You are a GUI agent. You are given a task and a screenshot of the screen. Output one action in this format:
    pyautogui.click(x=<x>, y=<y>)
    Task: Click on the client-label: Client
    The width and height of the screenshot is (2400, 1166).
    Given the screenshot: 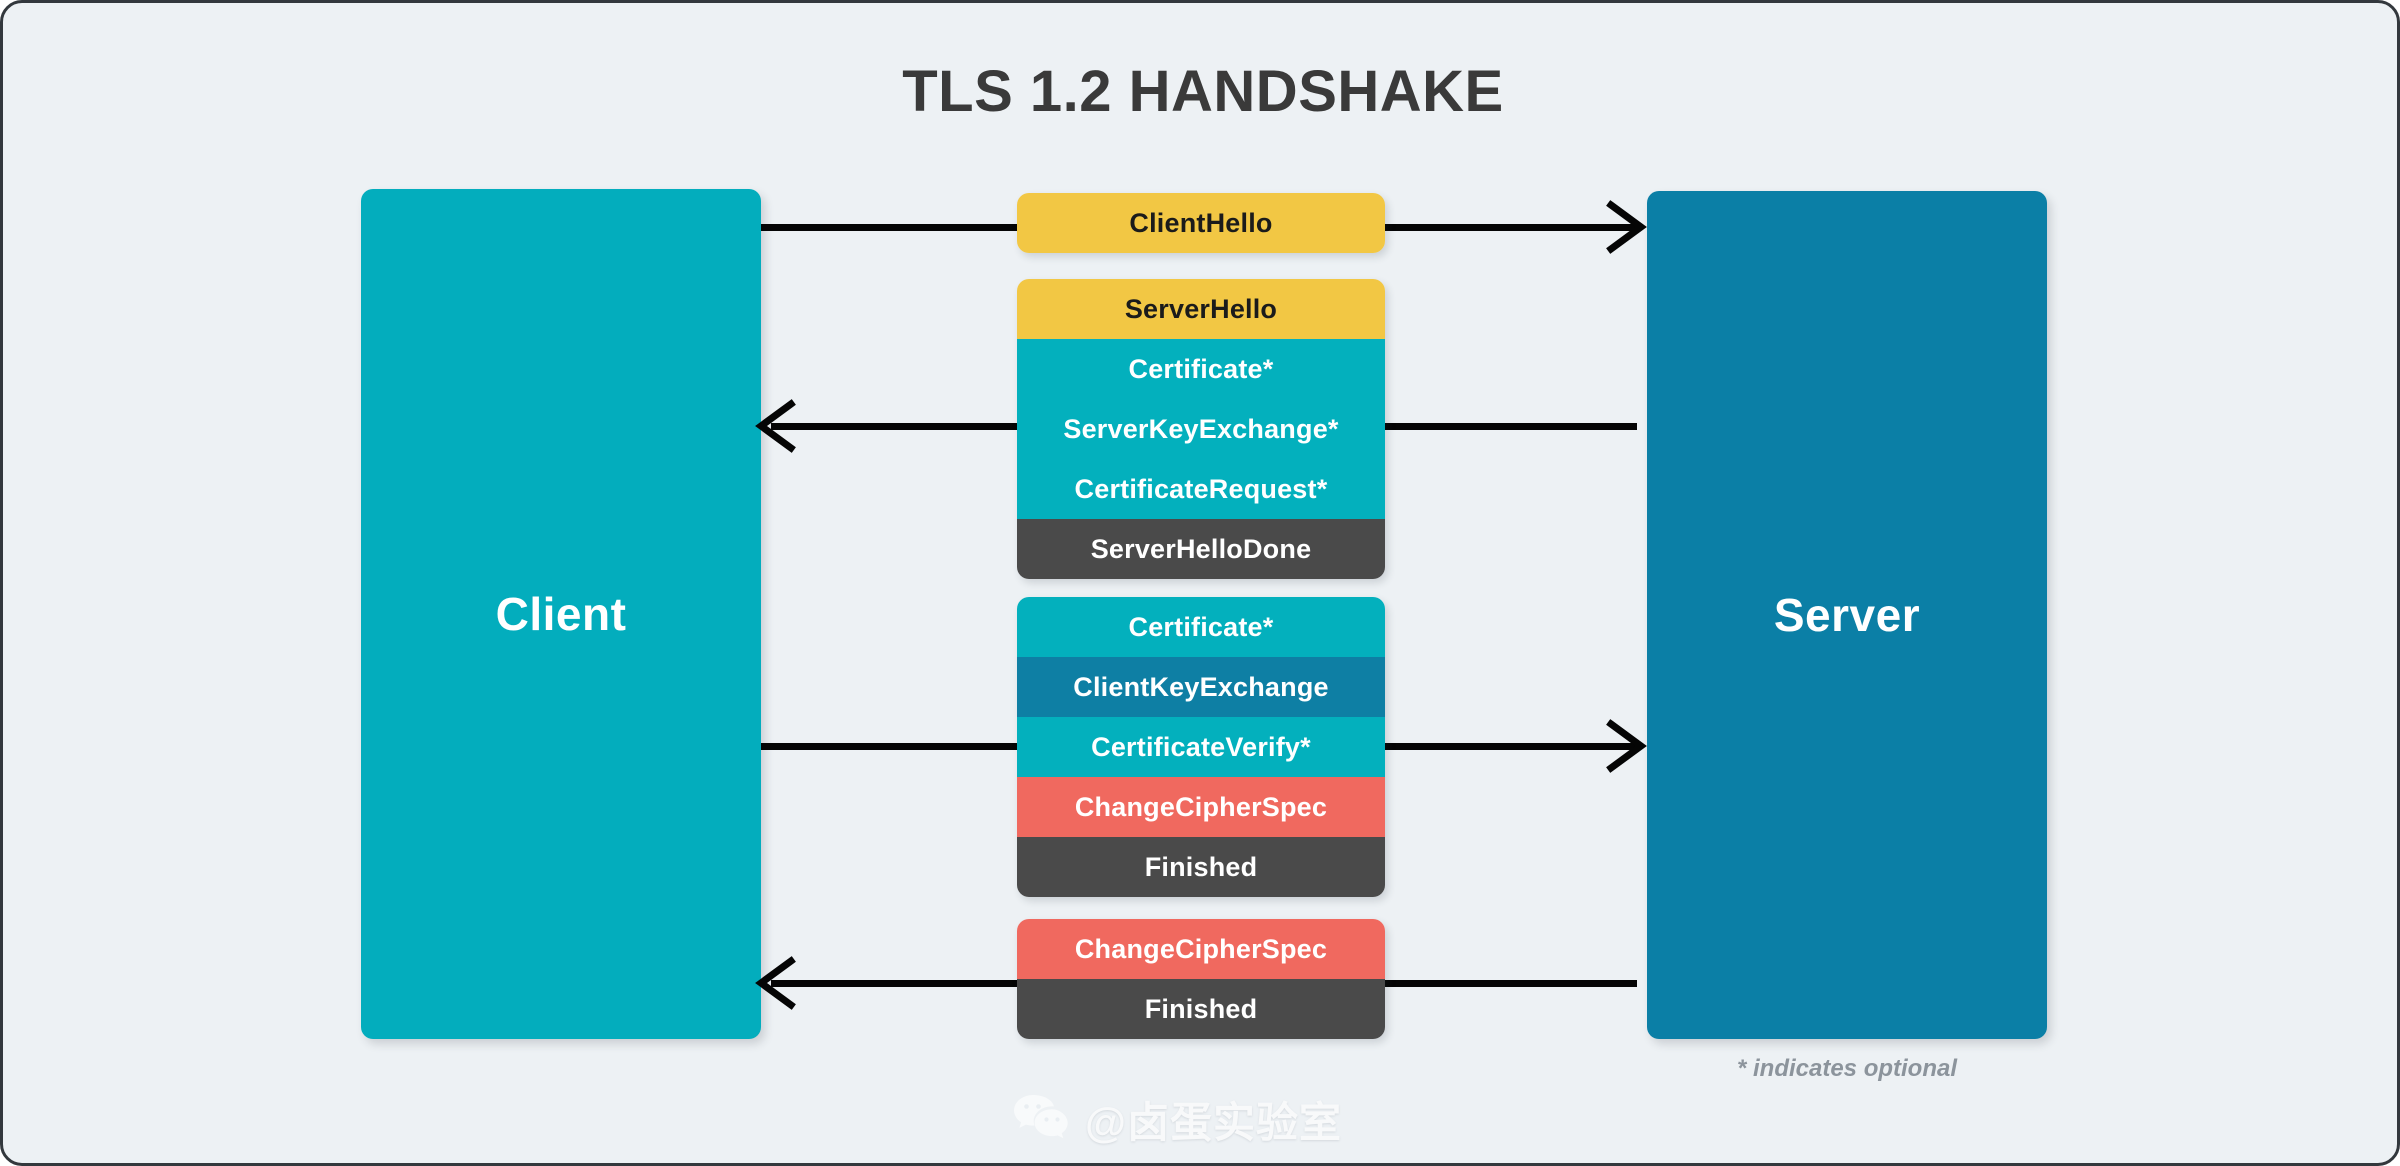 What is the action you would take?
    pyautogui.click(x=561, y=614)
    